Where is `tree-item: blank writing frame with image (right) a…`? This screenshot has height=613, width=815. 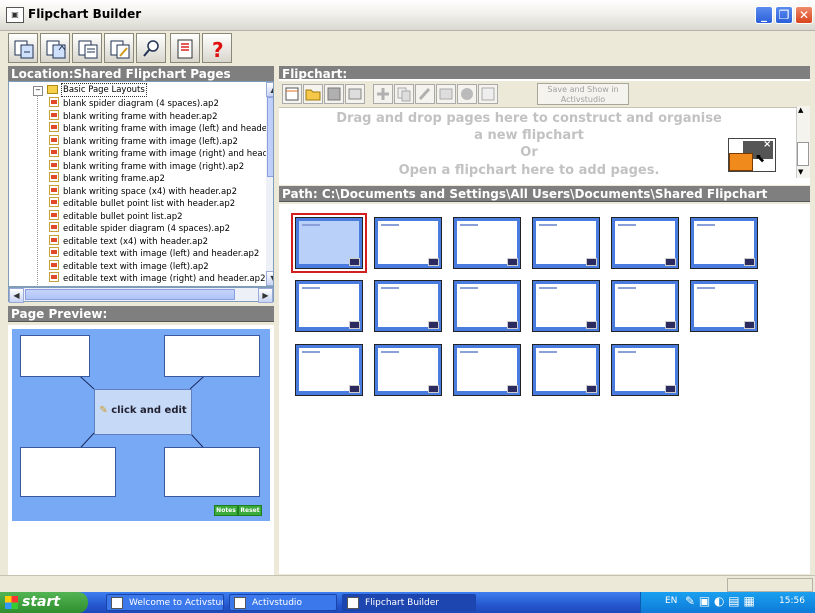 tree-item: blank writing frame with image (right) a… is located at coordinates (158, 153).